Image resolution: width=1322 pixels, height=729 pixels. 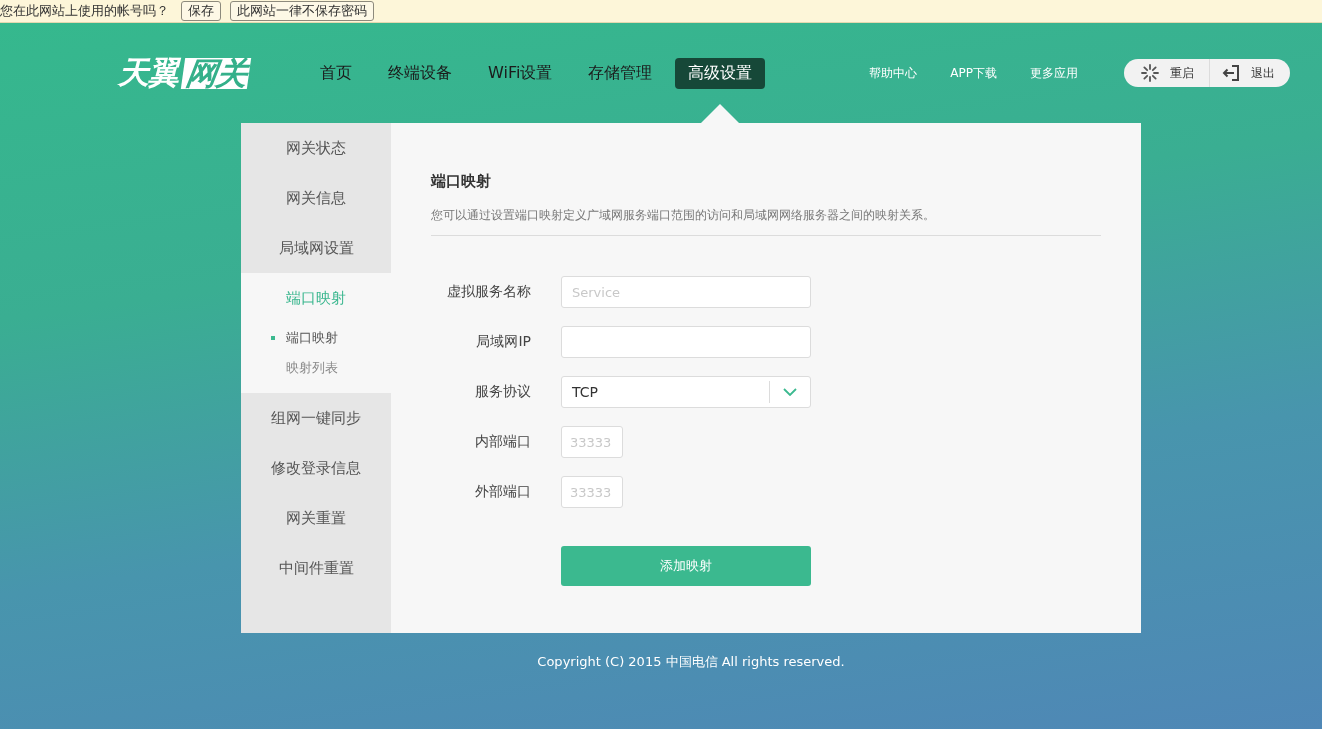 What do you see at coordinates (316, 468) in the screenshot?
I see `sidebar-item: 修改登录信息` at bounding box center [316, 468].